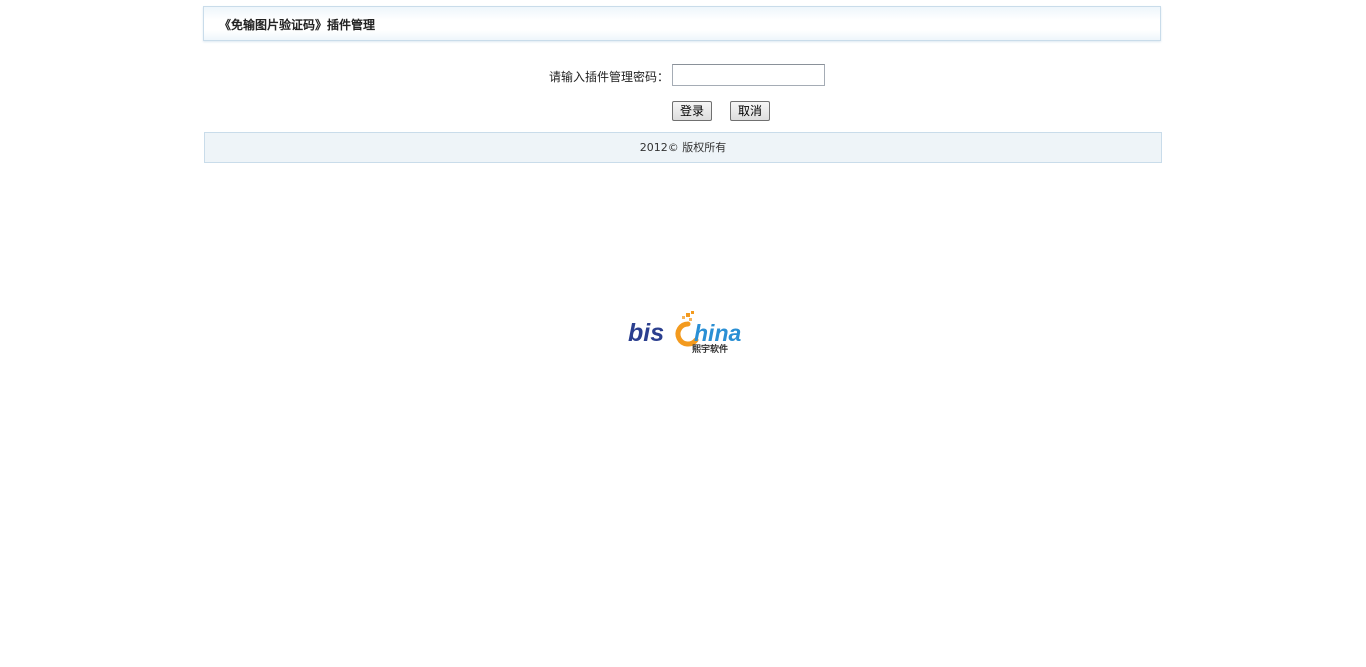  Describe the element at coordinates (750, 111) in the screenshot. I see `cancel-button: 取消` at that location.